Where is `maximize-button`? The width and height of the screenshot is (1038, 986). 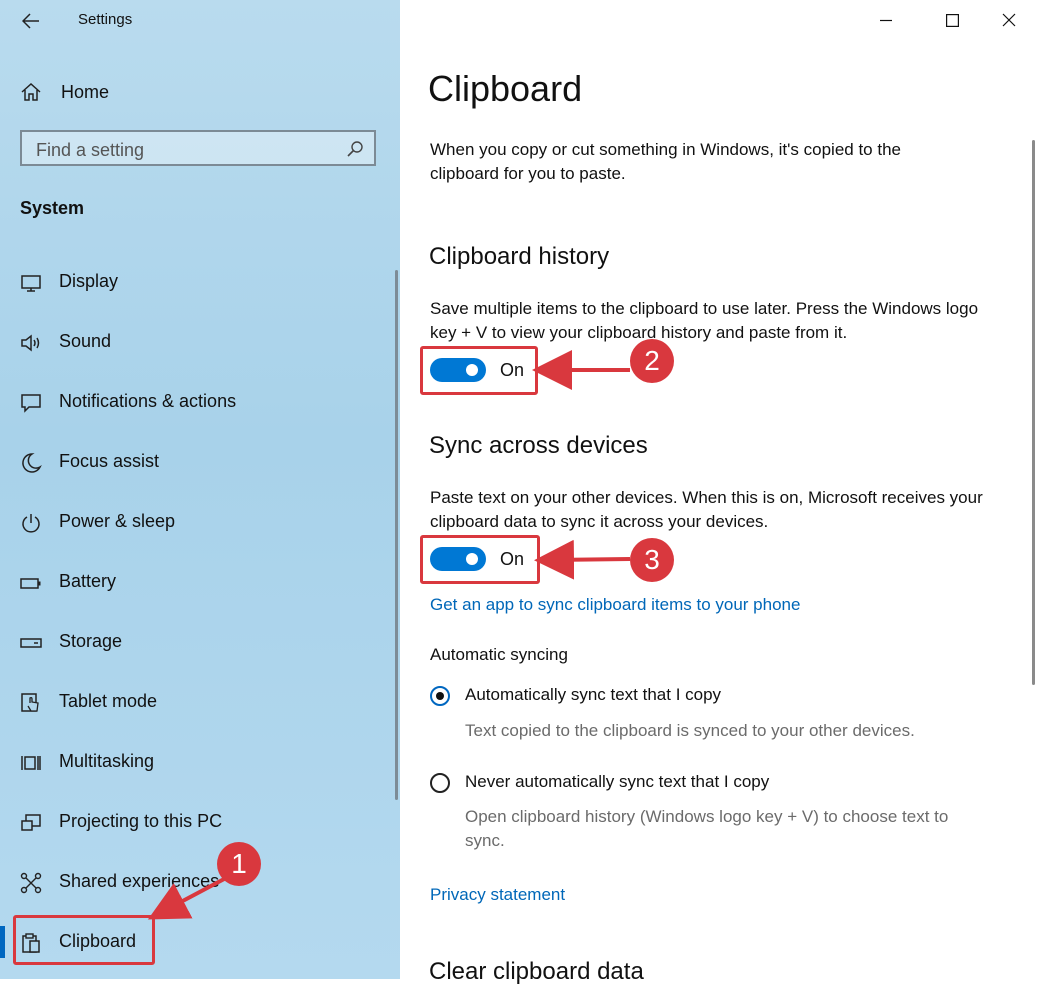 maximize-button is located at coordinates (952, 20).